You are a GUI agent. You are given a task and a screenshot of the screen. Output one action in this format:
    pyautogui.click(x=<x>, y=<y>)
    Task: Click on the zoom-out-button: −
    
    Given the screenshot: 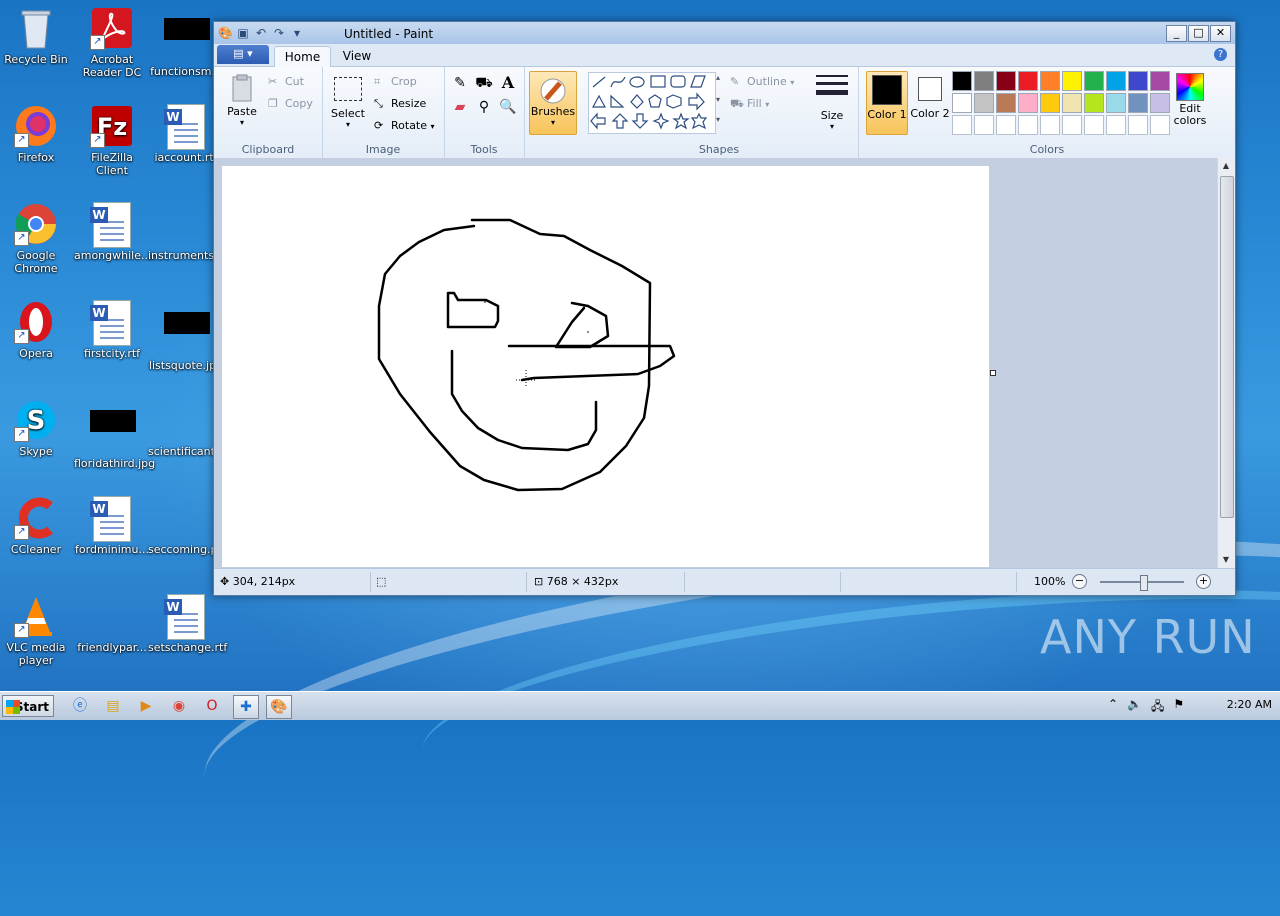 What is the action you would take?
    pyautogui.click(x=1079, y=581)
    